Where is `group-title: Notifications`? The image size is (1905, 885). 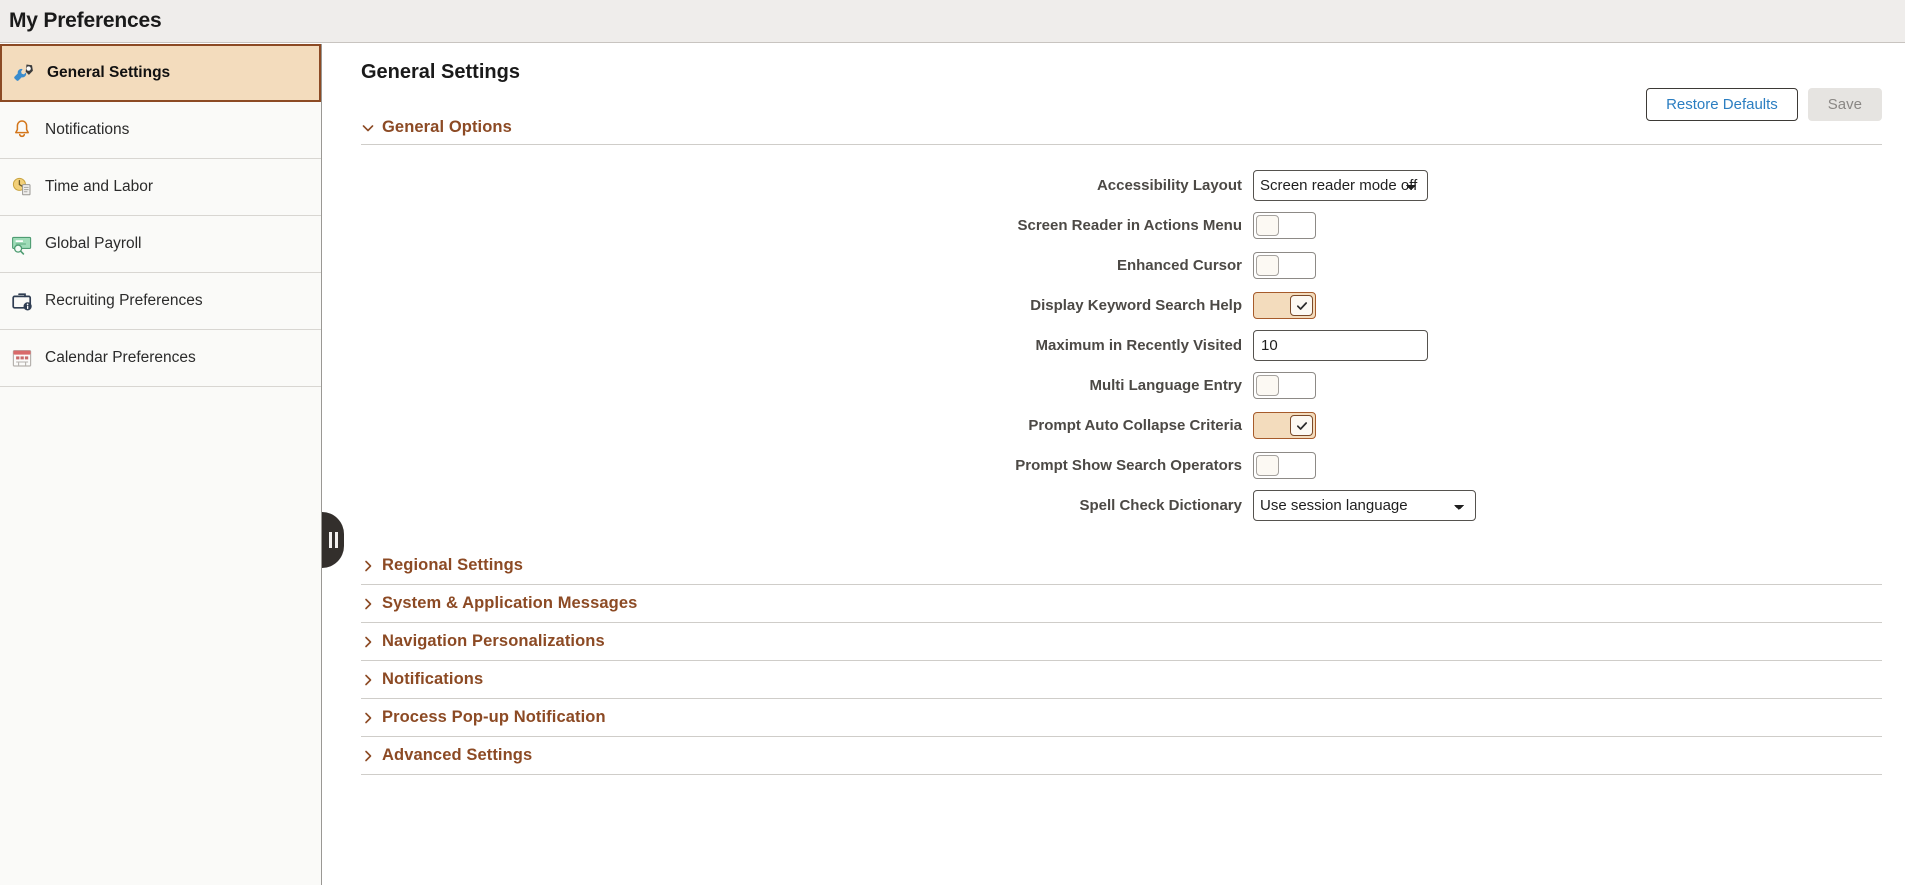 group-title: Notifications is located at coordinates (433, 679).